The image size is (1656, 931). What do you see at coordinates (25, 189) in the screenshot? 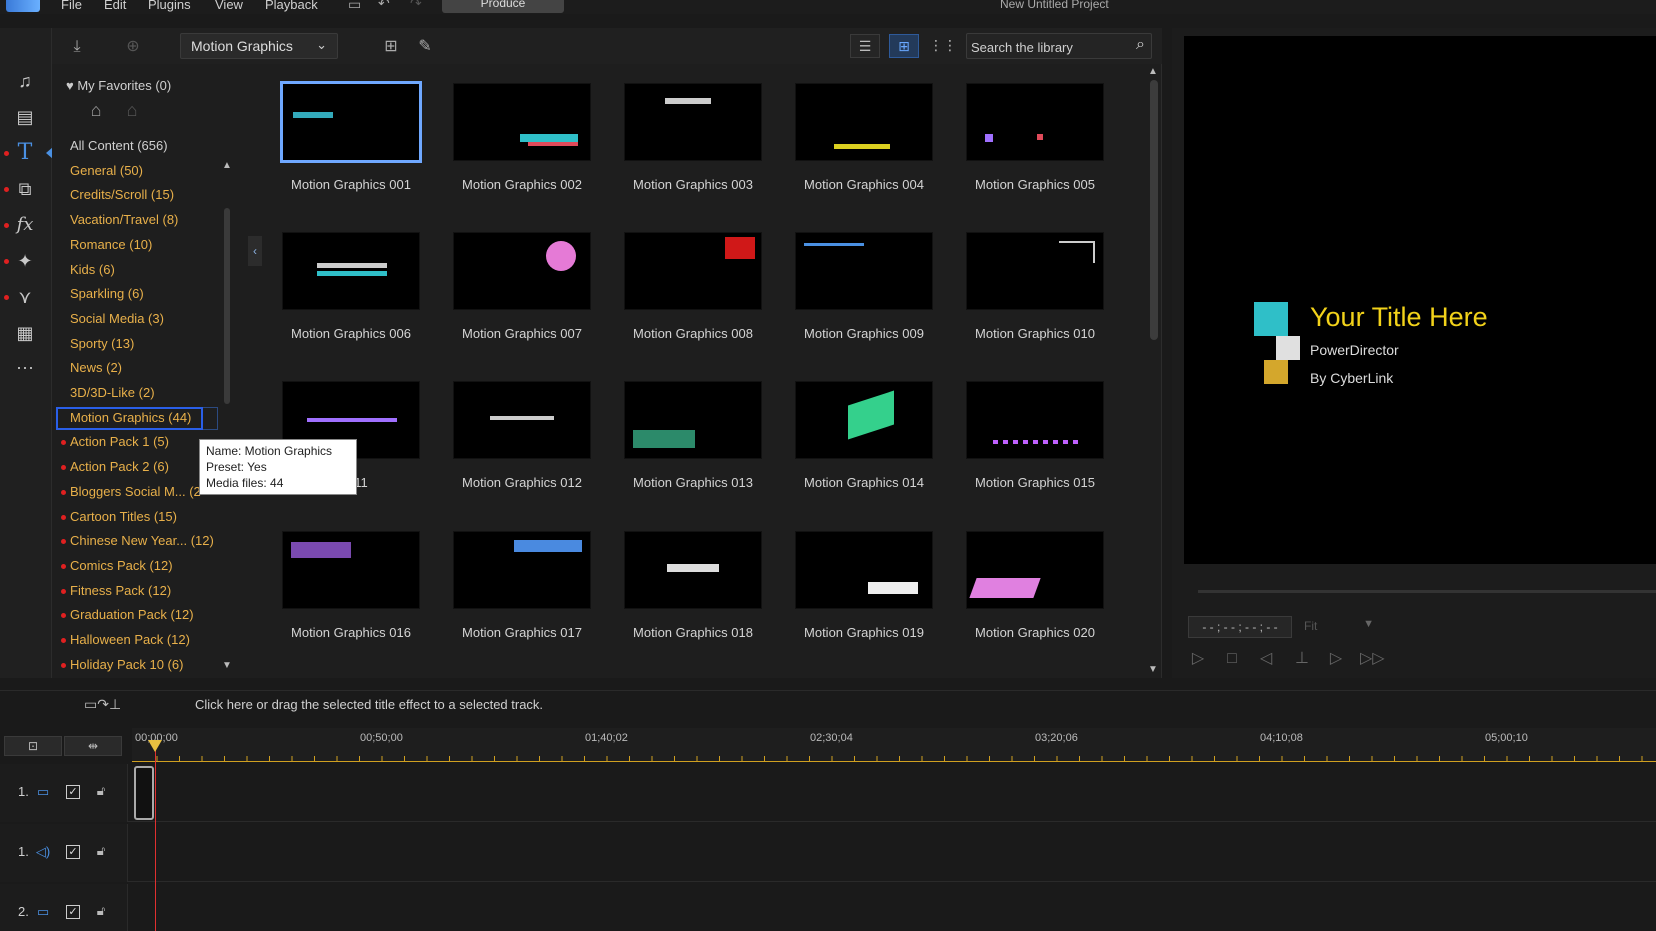
I see `transition-room-icon: ⧉` at bounding box center [25, 189].